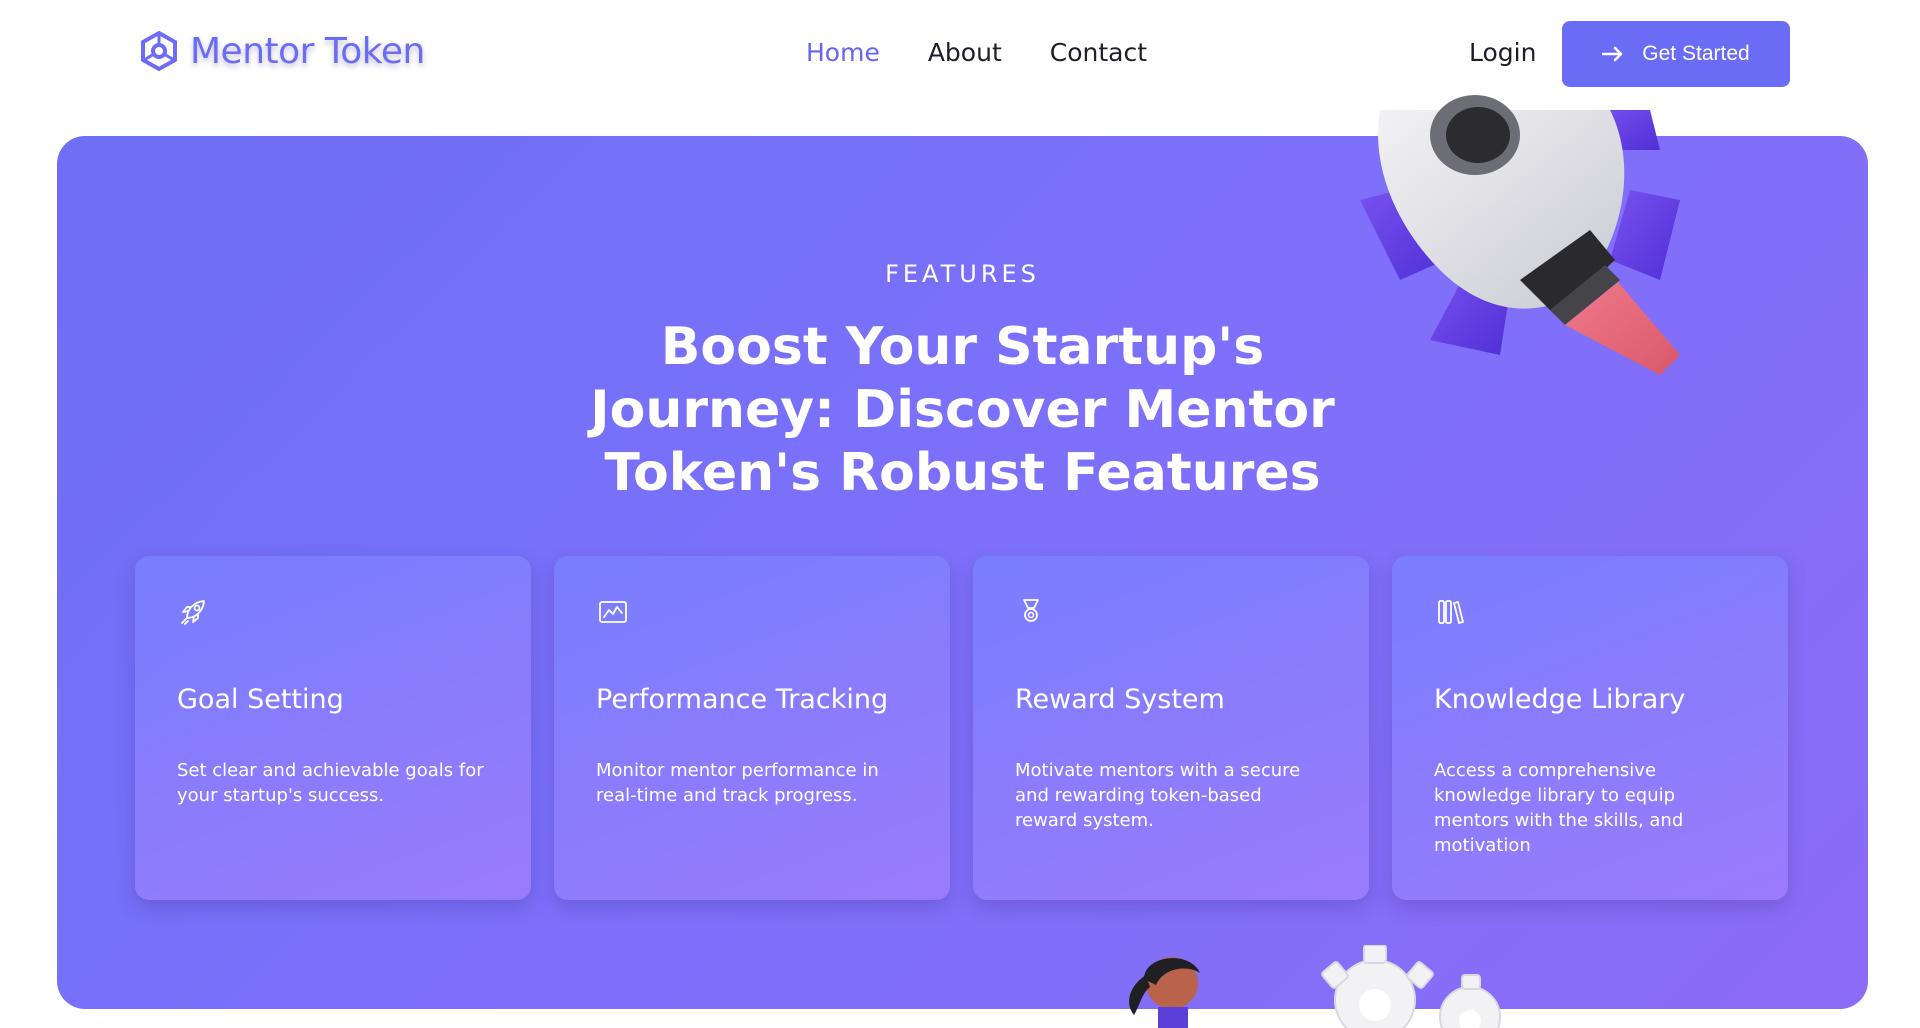  What do you see at coordinates (843, 52) in the screenshot?
I see `nav-link-home: Home` at bounding box center [843, 52].